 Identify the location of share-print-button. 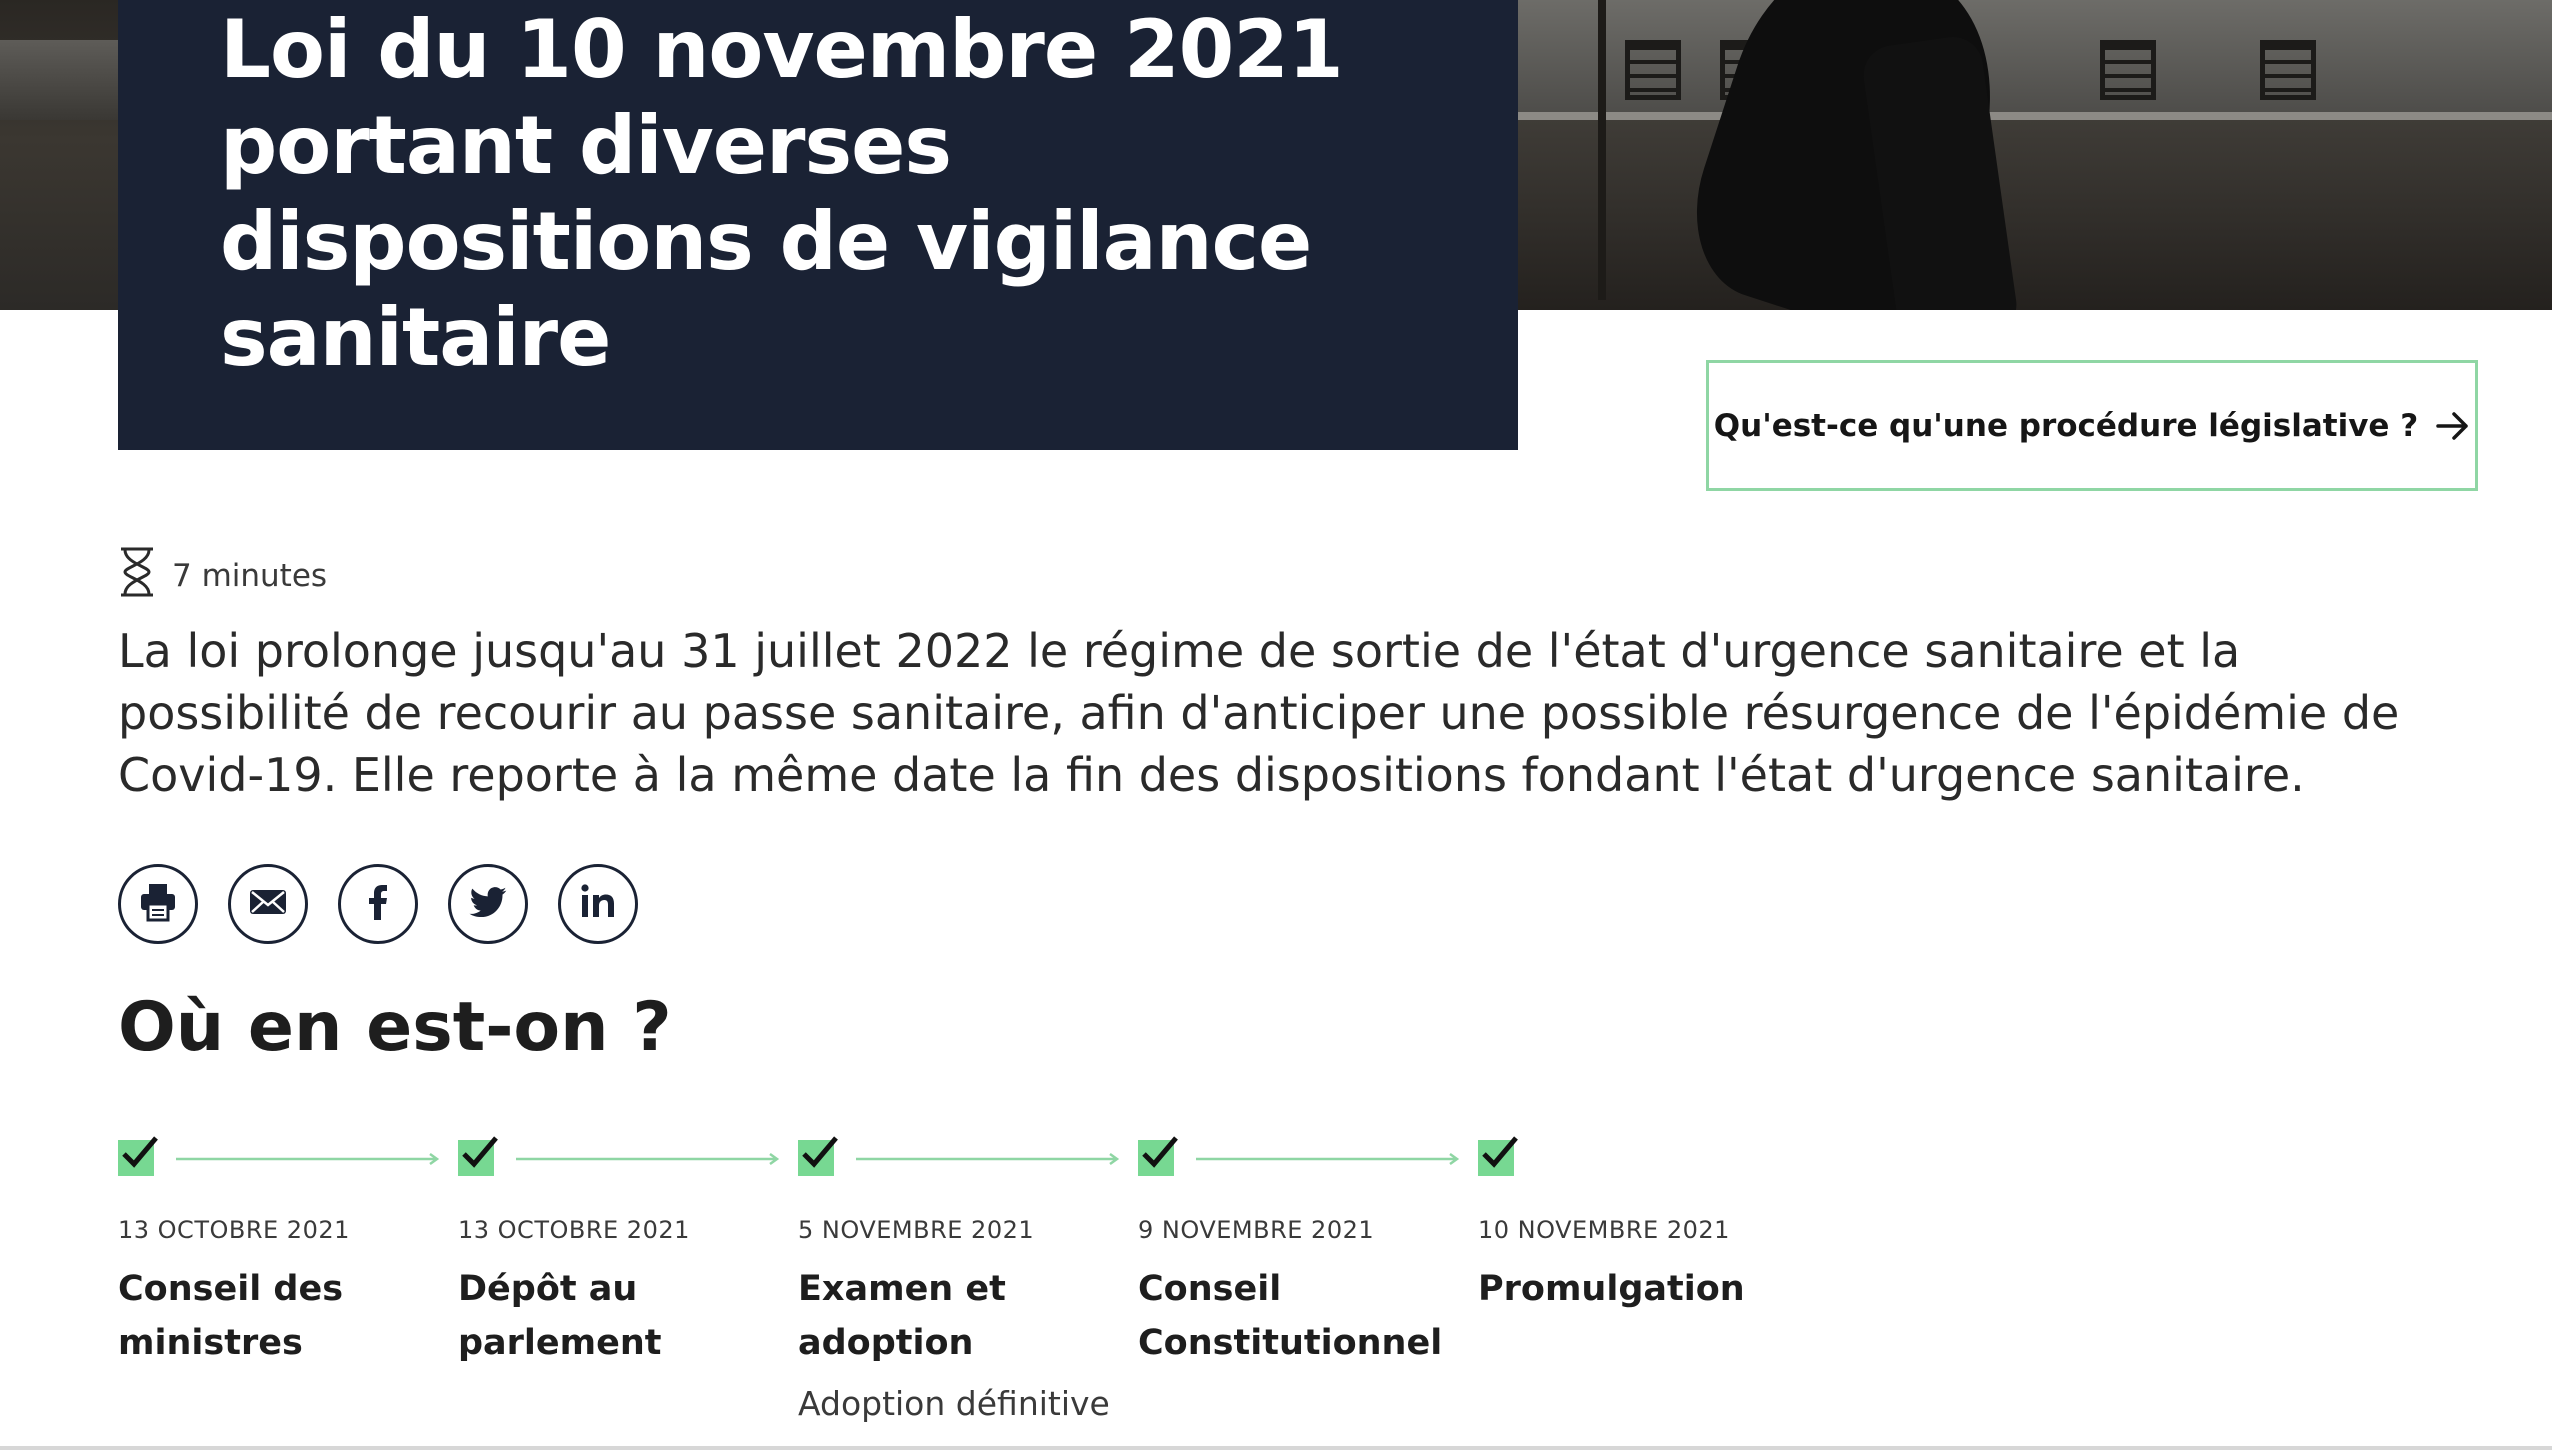
(158, 904).